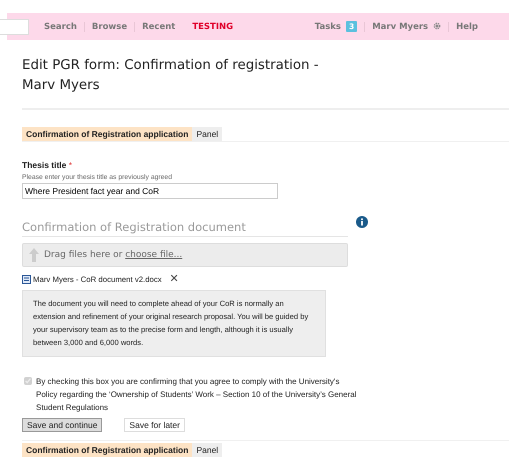 This screenshot has height=459, width=509. What do you see at coordinates (327, 27) in the screenshot?
I see `tasks-label: Tasks` at bounding box center [327, 27].